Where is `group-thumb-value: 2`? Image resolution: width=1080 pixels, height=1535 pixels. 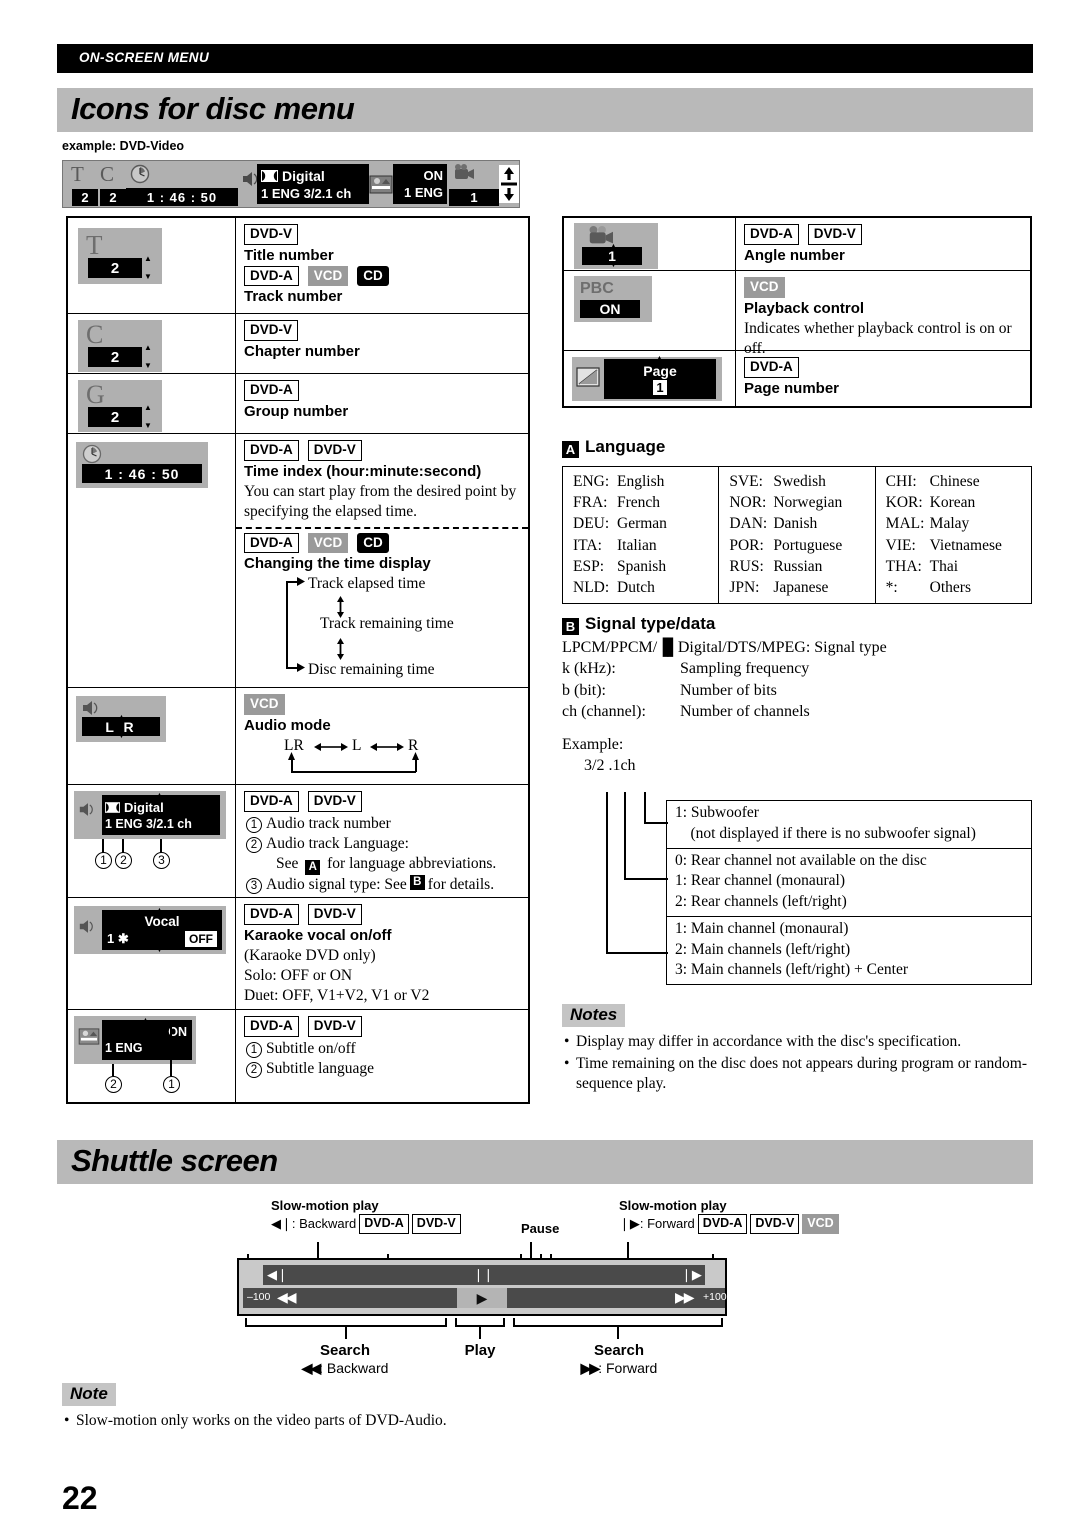
group-thumb-value: 2 is located at coordinates (115, 417).